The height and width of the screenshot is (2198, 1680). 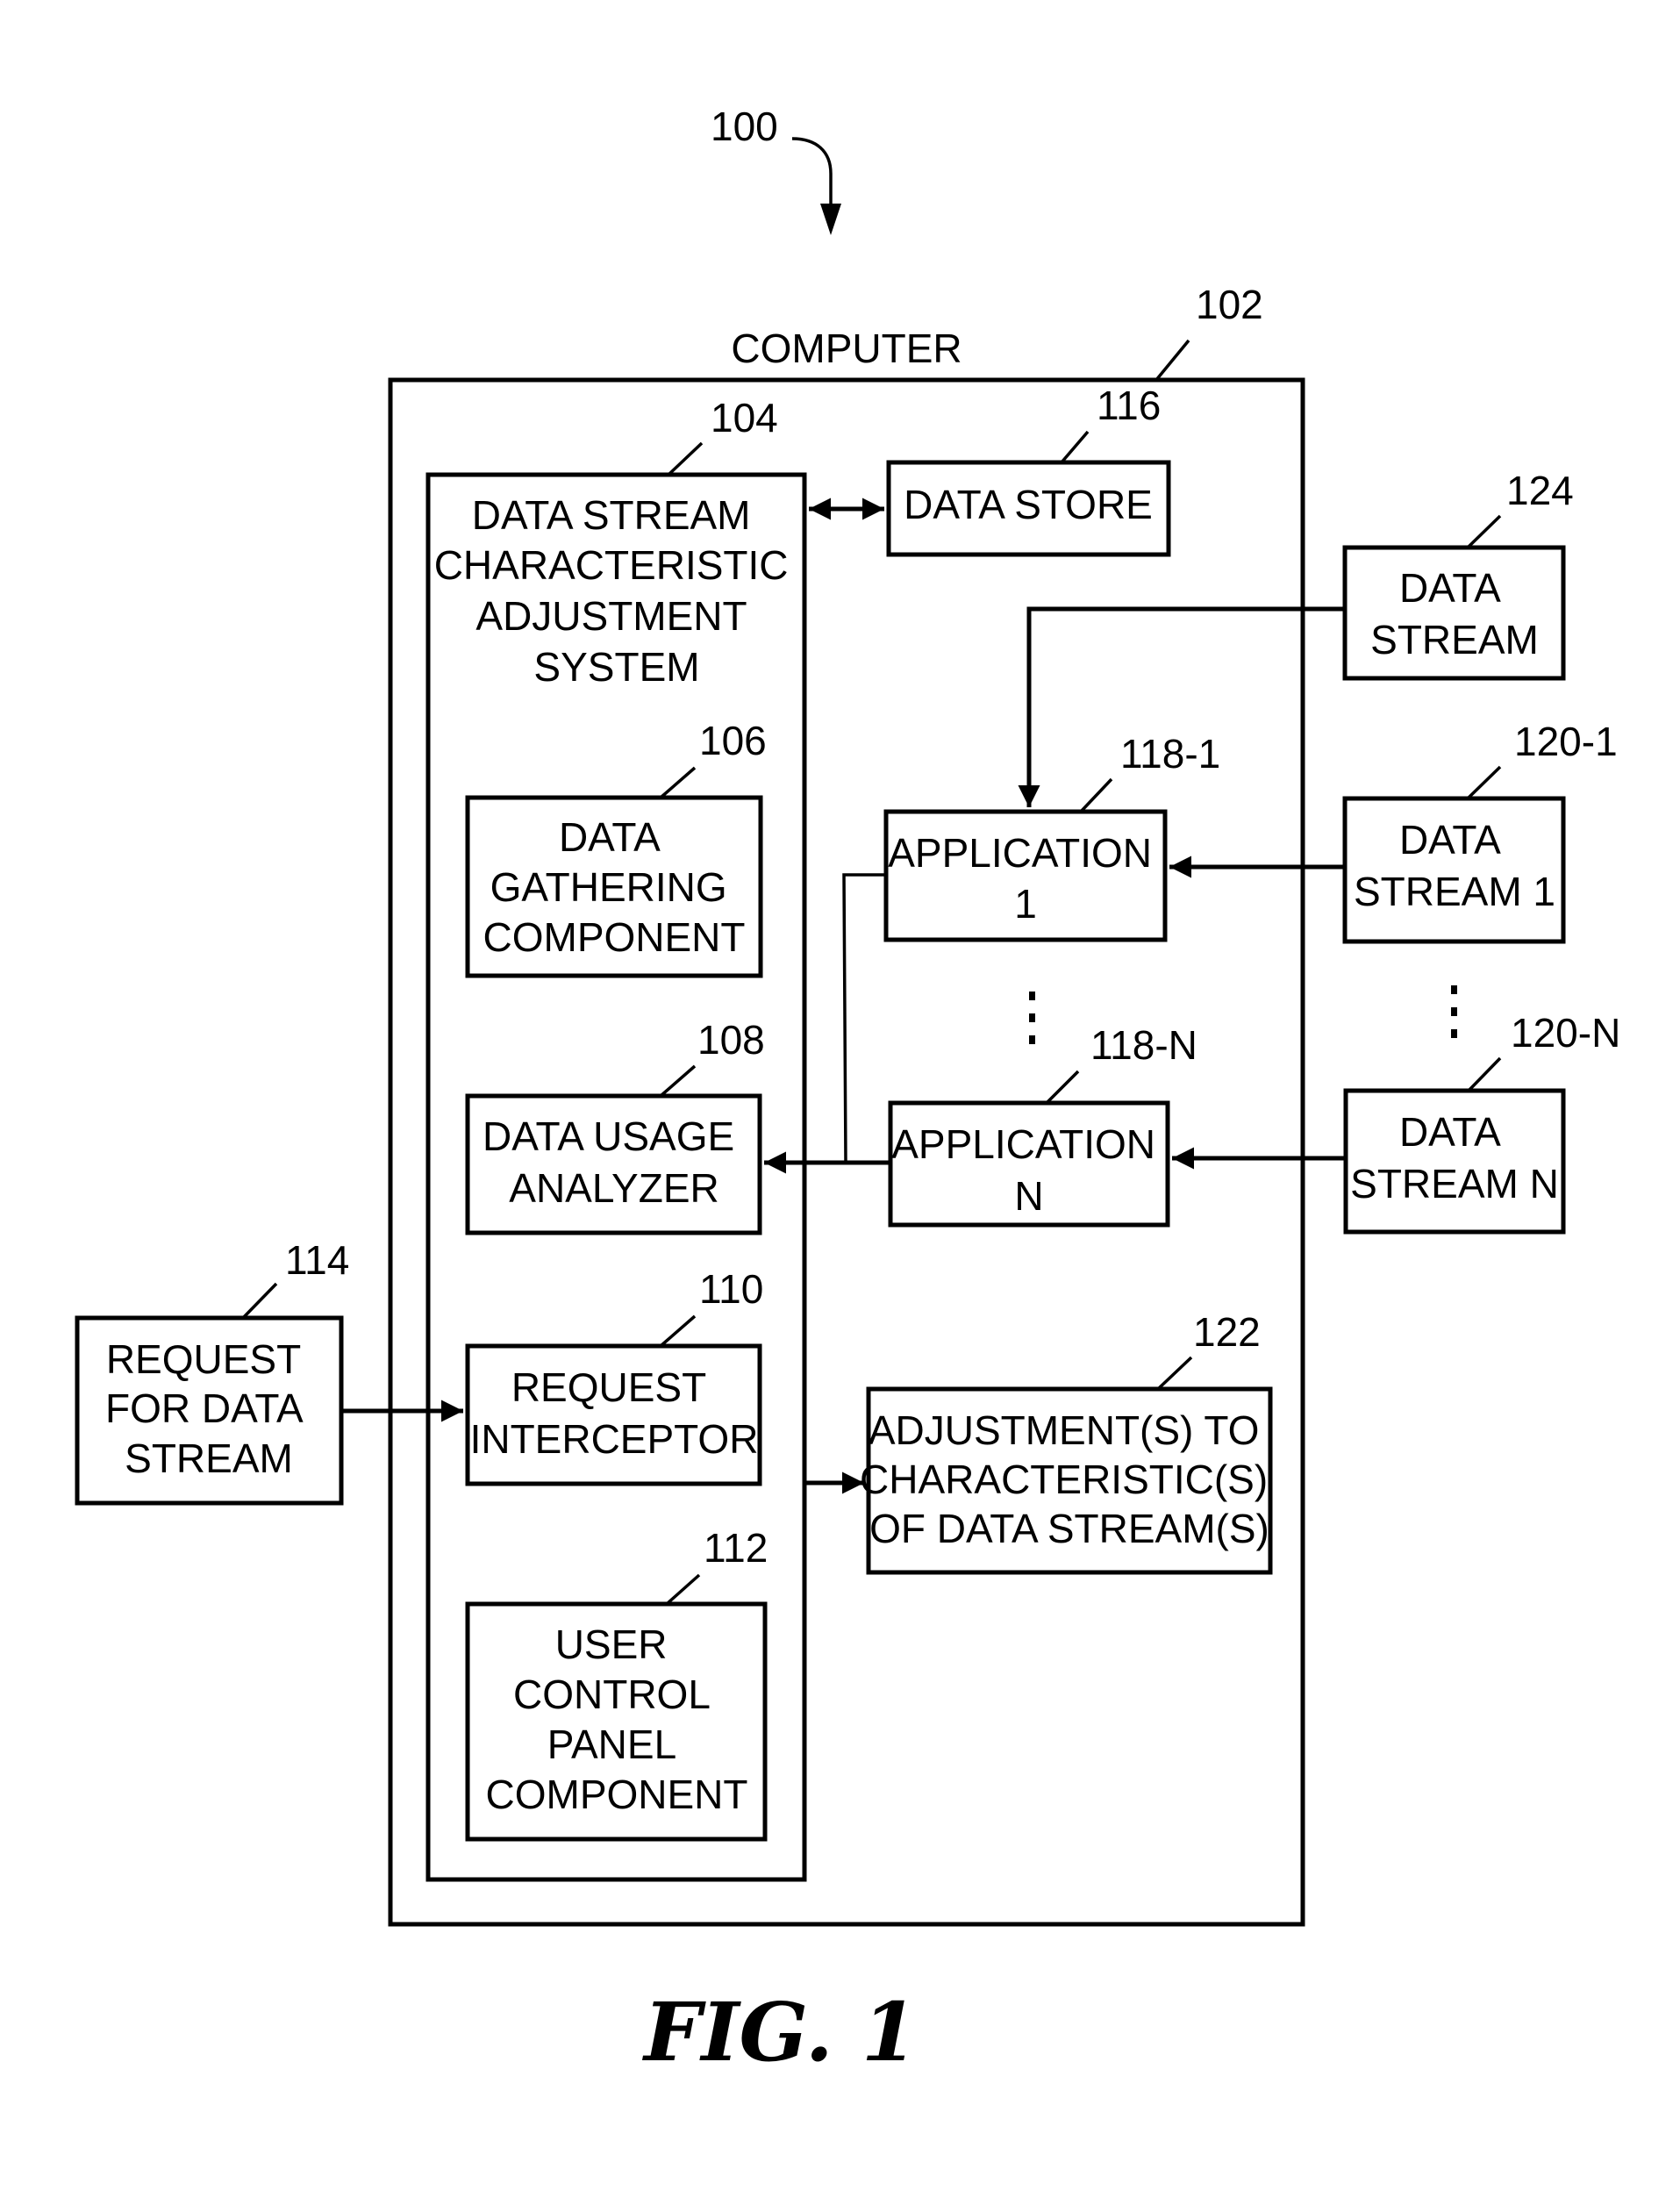 What do you see at coordinates (1484, 531) in the screenshot?
I see `data-stream-ref-leader` at bounding box center [1484, 531].